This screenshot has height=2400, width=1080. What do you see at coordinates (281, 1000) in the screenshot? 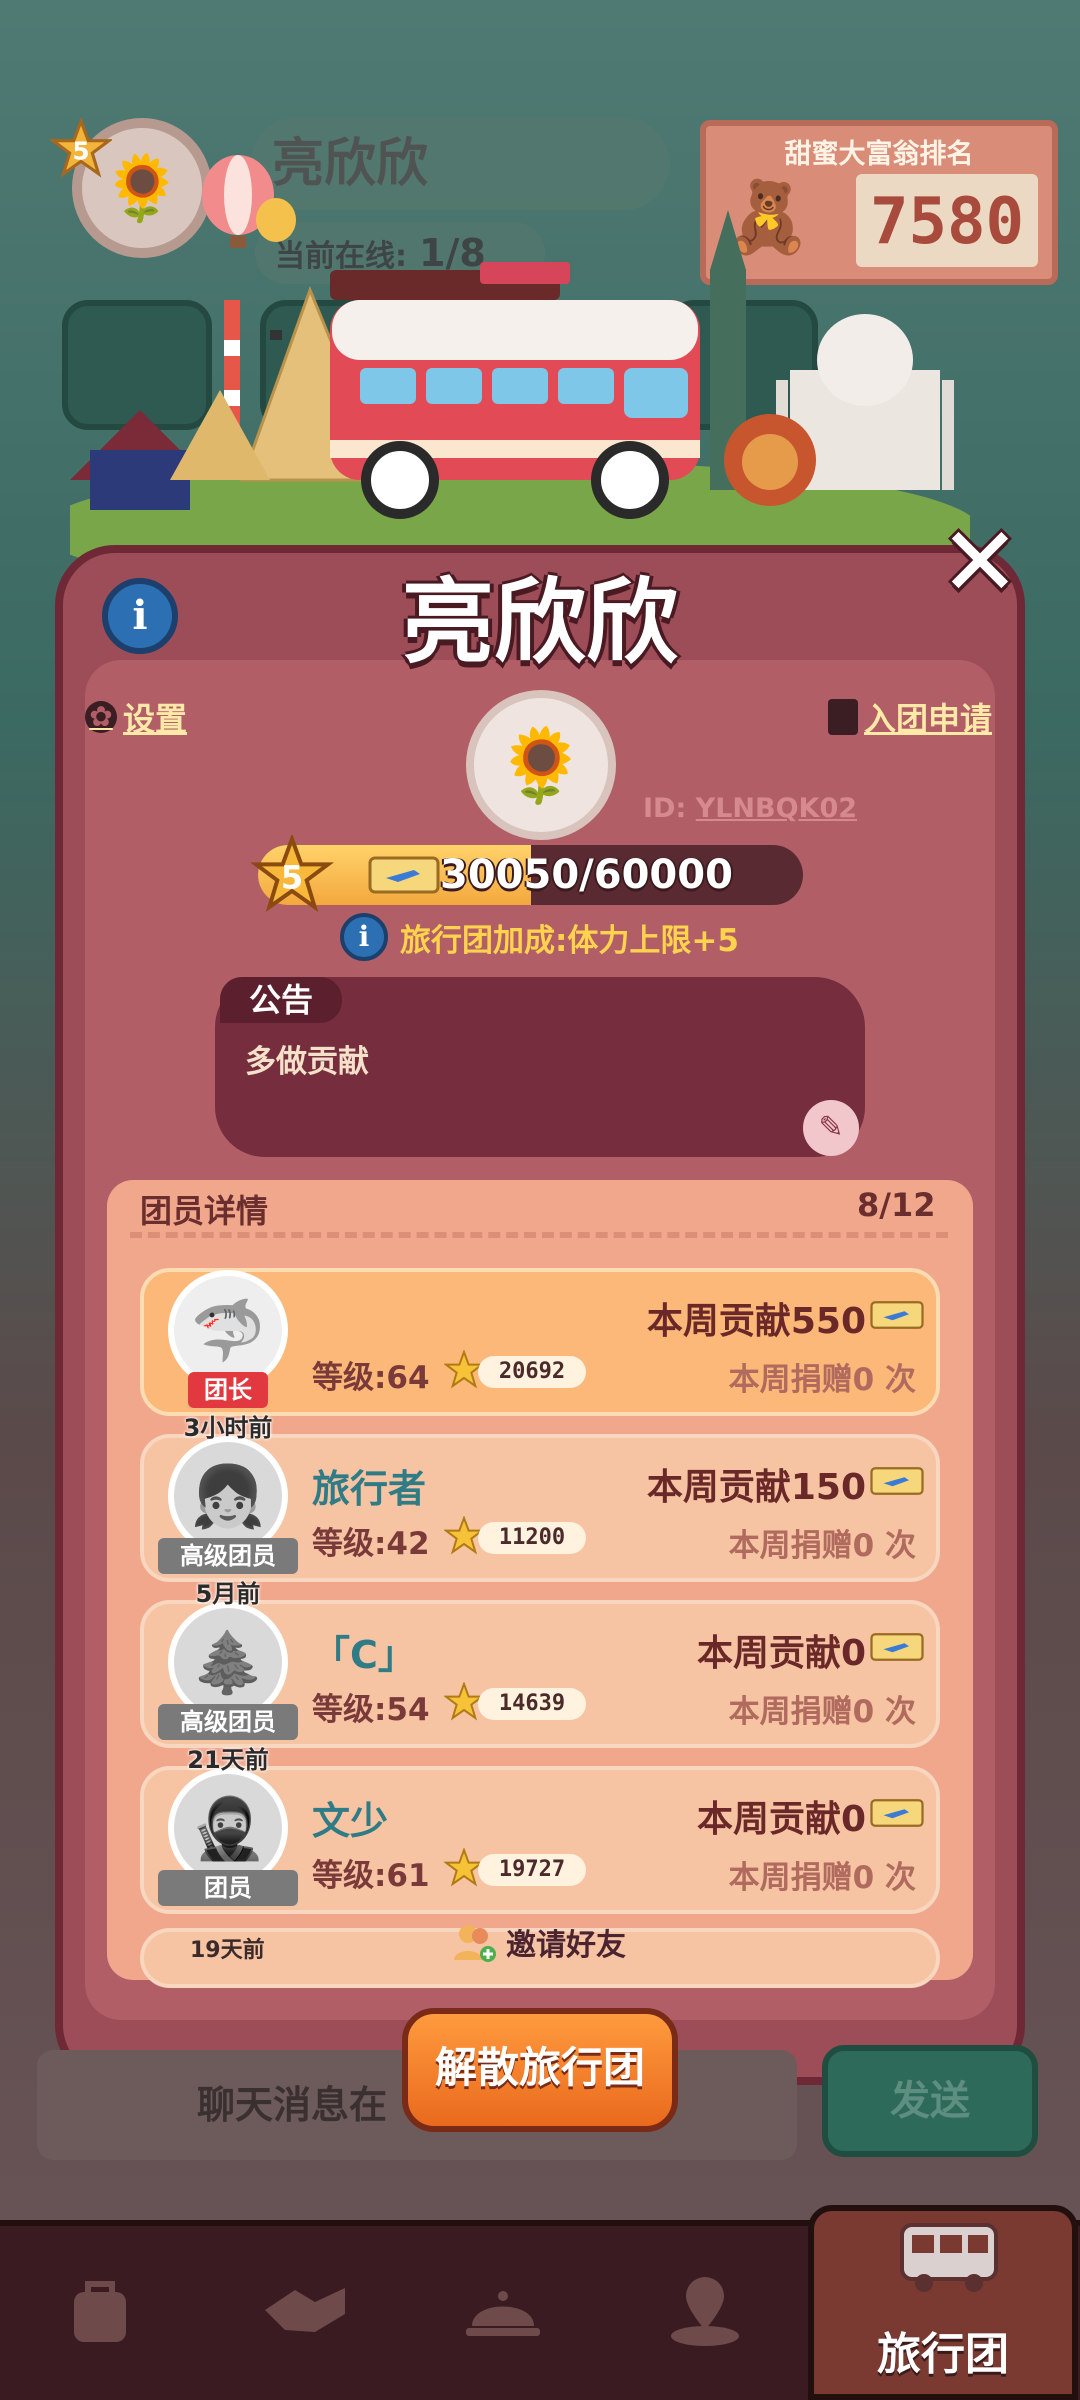
I see `announcement-title: 公告` at bounding box center [281, 1000].